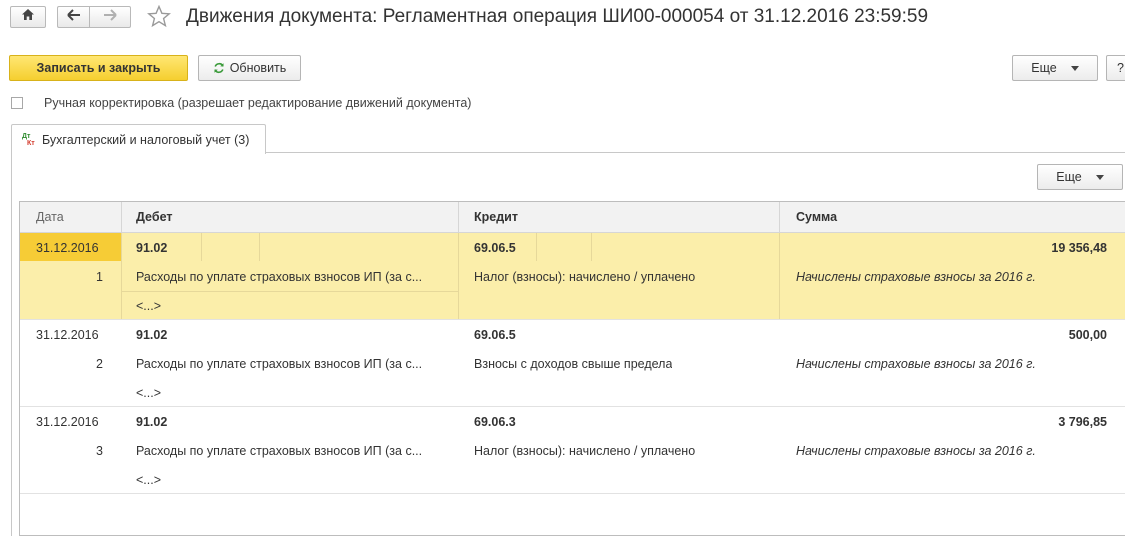  I want to click on favorite-star-icon, so click(159, 18).